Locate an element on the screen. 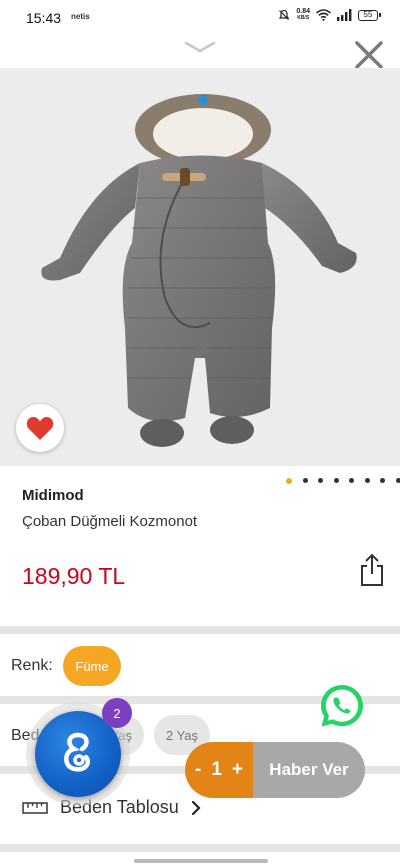 The height and width of the screenshot is (866, 400). status-app-label: netis is located at coordinates (80, 16).